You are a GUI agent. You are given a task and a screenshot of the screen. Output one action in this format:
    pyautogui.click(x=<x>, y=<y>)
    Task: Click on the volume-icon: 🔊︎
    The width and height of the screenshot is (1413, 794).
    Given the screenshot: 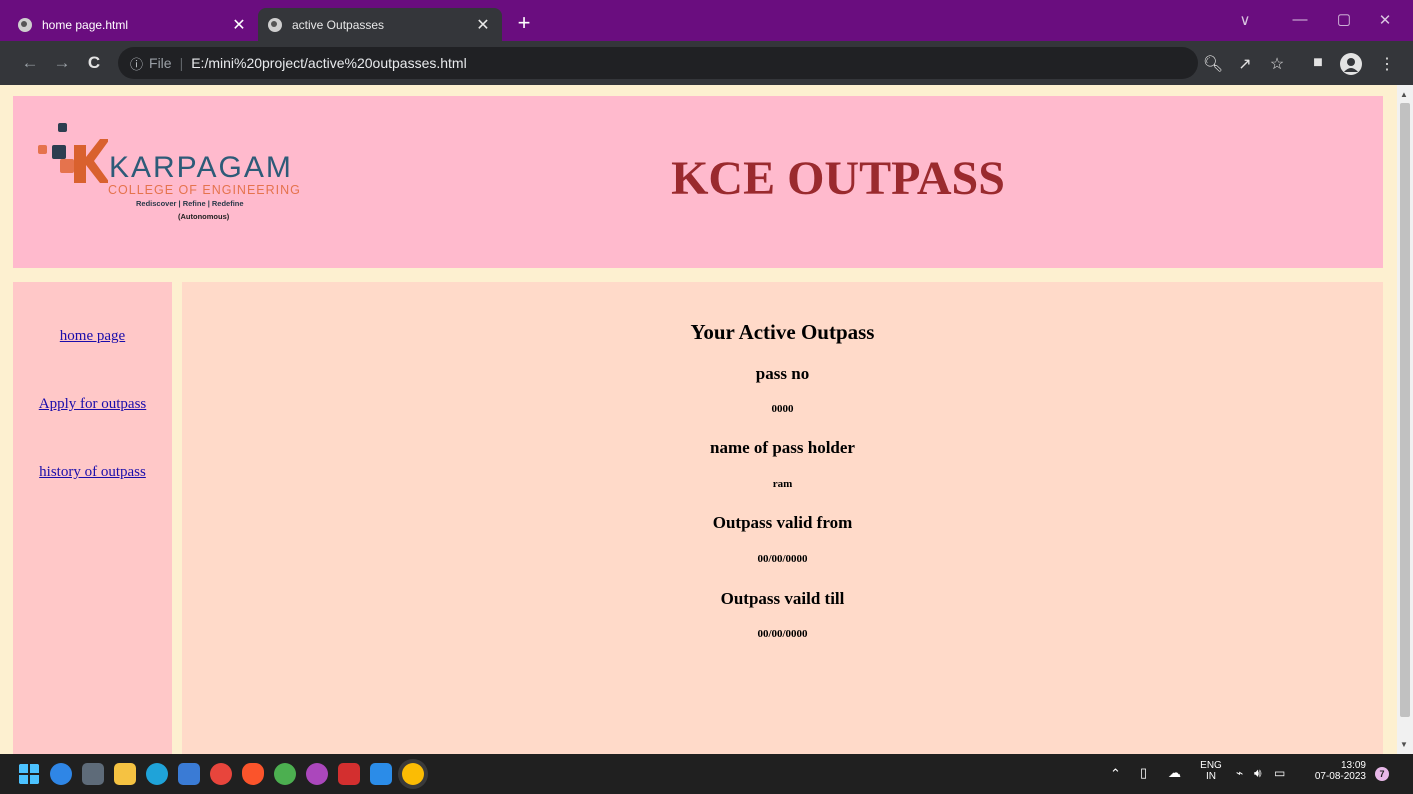 What is the action you would take?
    pyautogui.click(x=1258, y=773)
    